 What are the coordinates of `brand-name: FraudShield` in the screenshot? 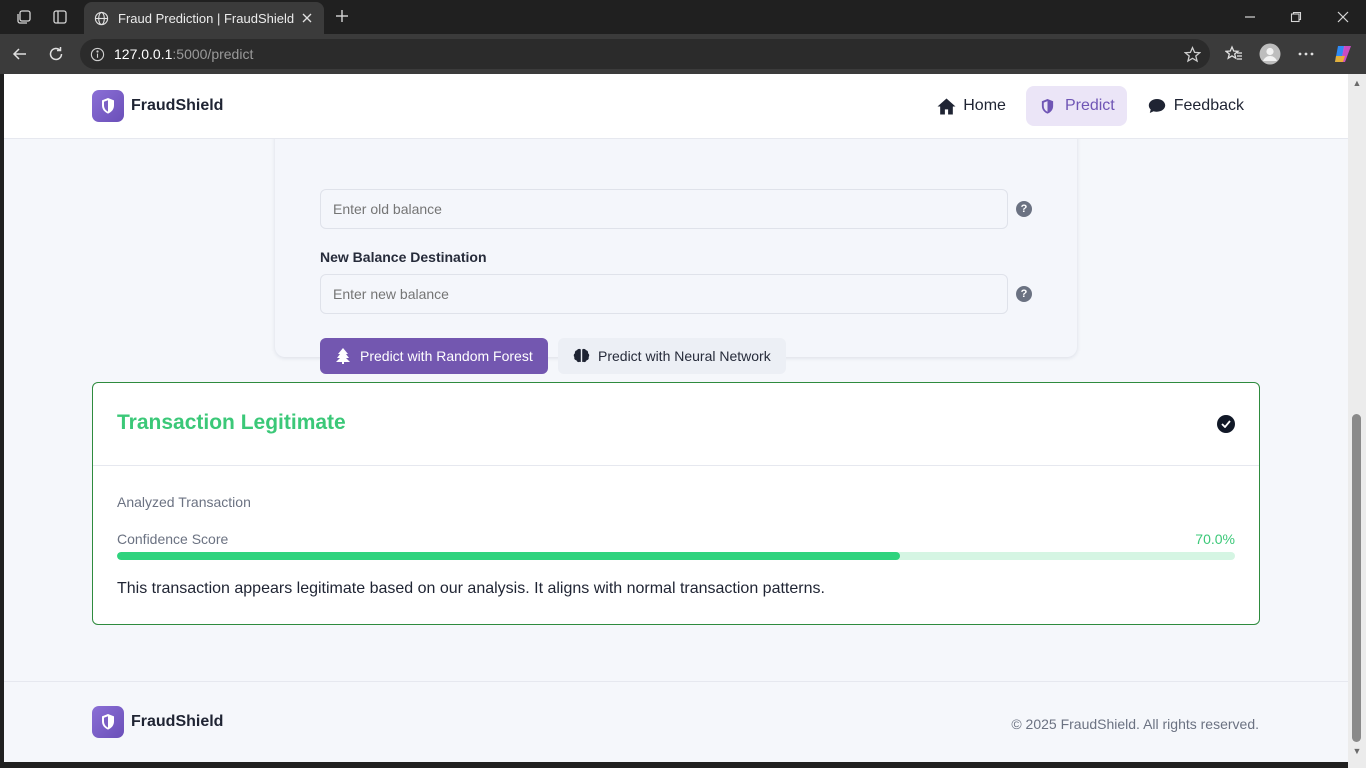 It's located at (177, 105).